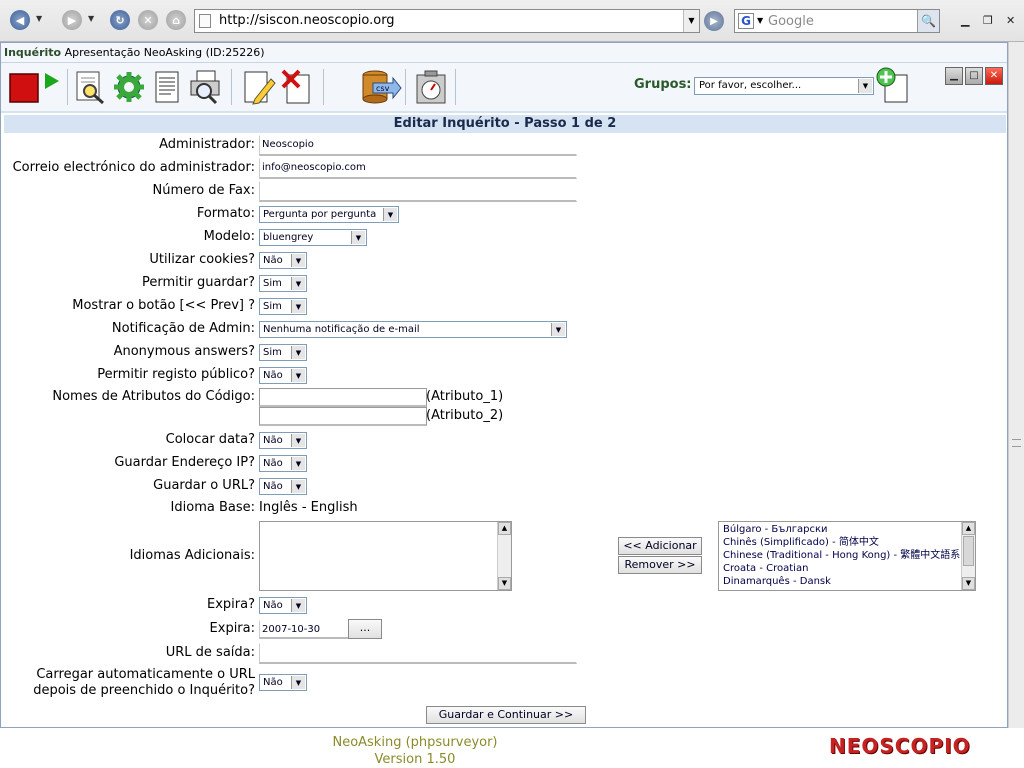  What do you see at coordinates (288, 237) in the screenshot?
I see `template-select-value: bluengrey` at bounding box center [288, 237].